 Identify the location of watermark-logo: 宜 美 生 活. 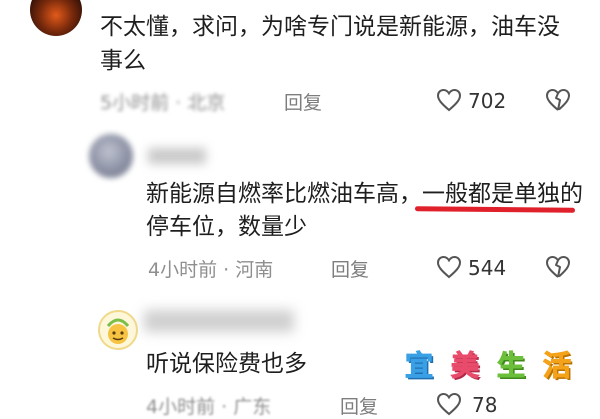
(488, 364).